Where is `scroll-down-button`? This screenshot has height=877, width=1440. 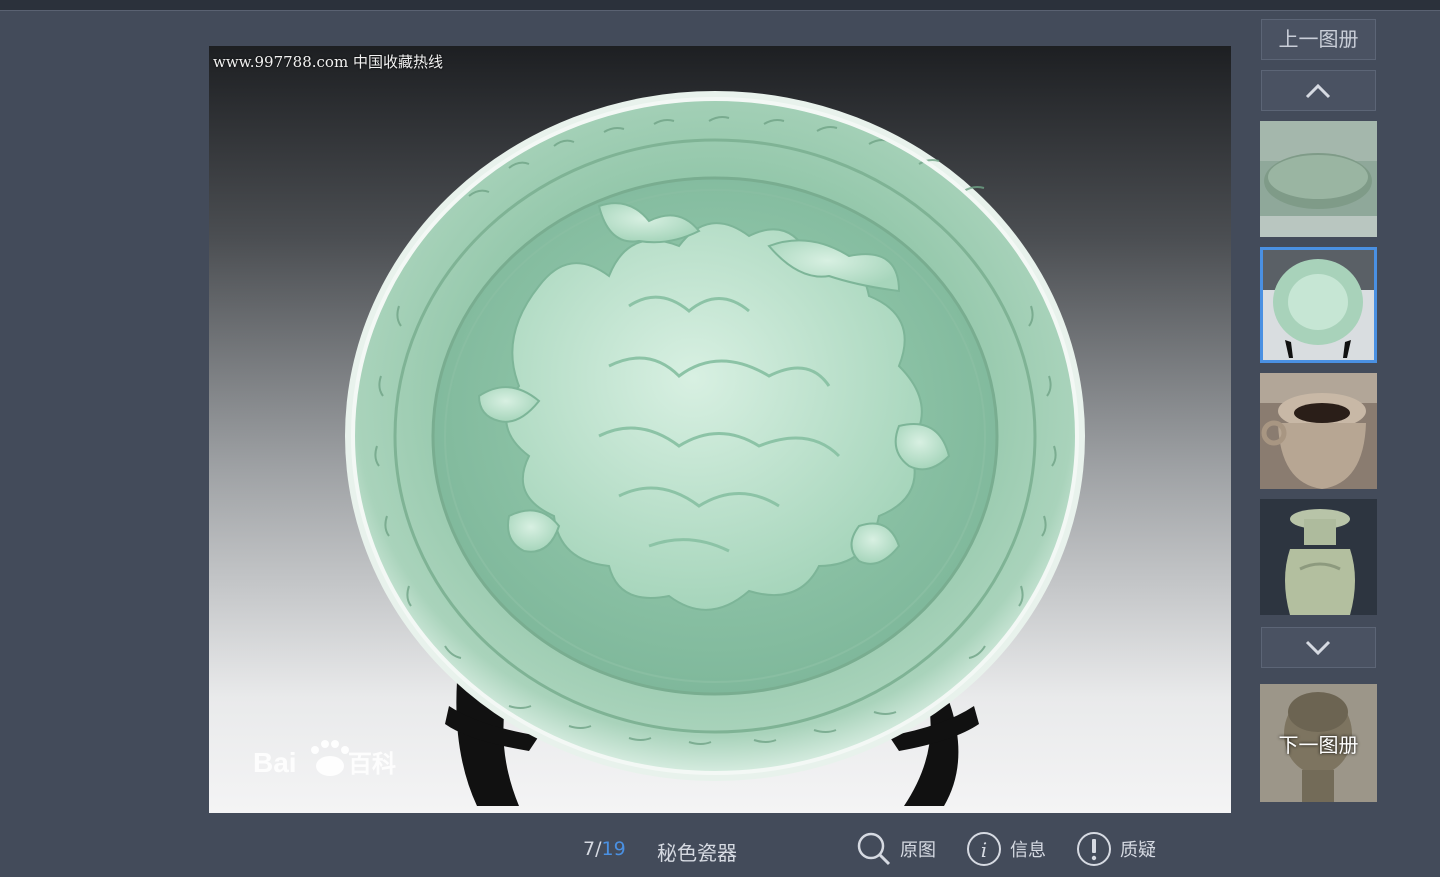
scroll-down-button is located at coordinates (1318, 647).